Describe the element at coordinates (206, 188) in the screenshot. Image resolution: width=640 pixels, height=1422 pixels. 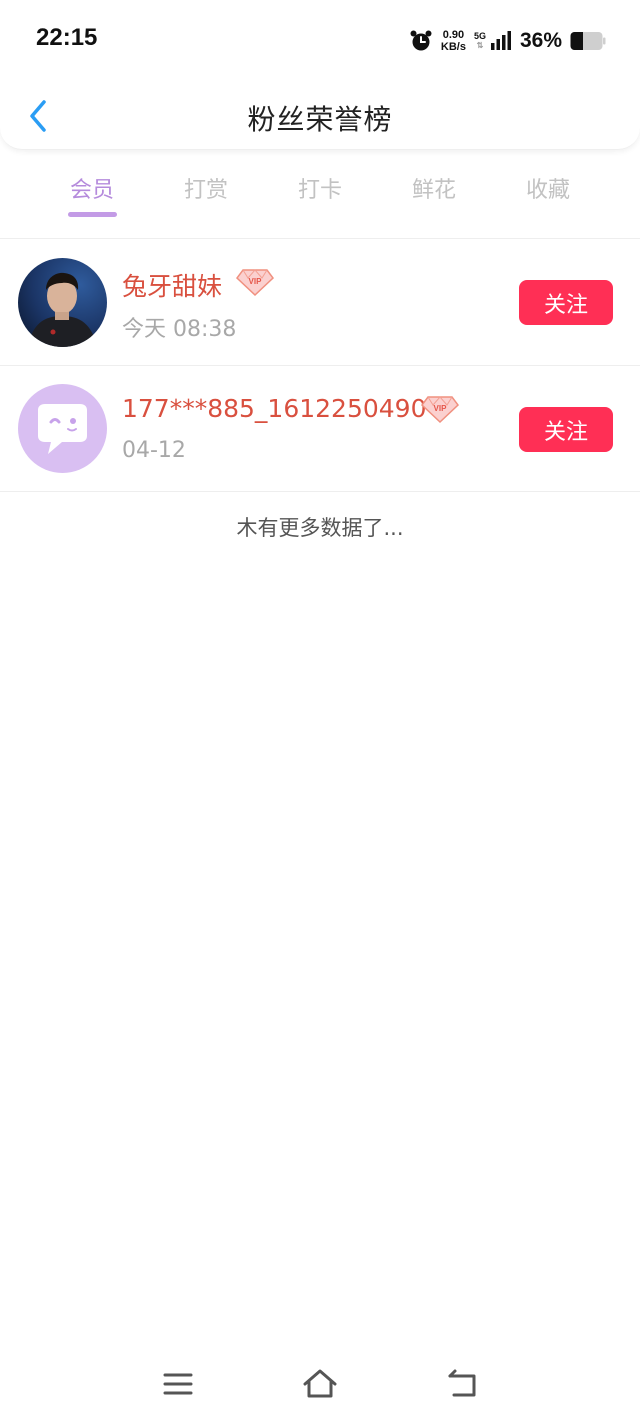
I see `tab-reward: 打赏` at that location.